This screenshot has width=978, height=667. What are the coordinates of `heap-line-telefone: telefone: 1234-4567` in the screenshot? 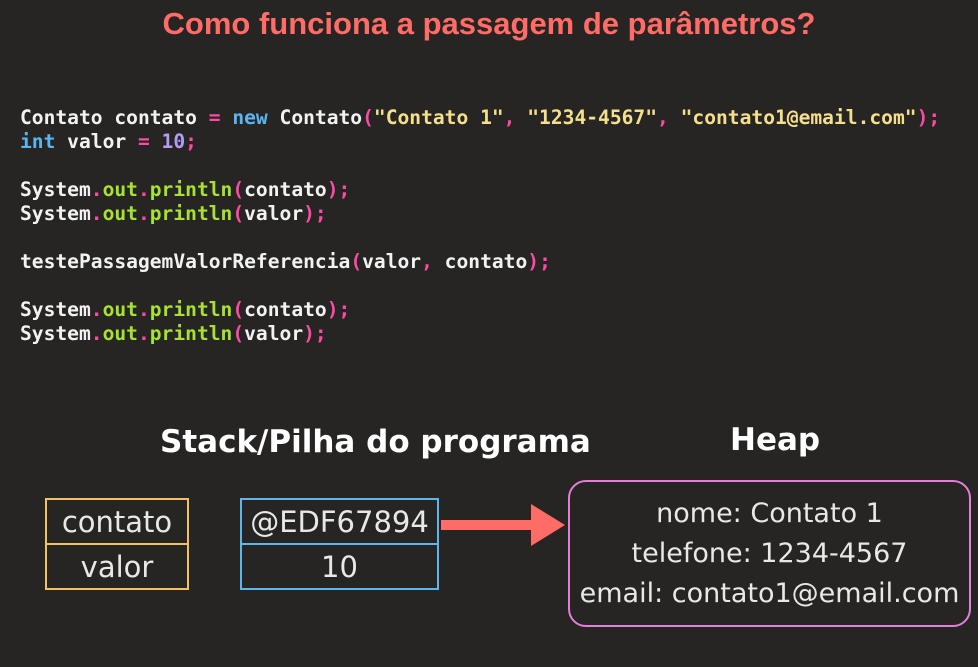 It's located at (769, 553).